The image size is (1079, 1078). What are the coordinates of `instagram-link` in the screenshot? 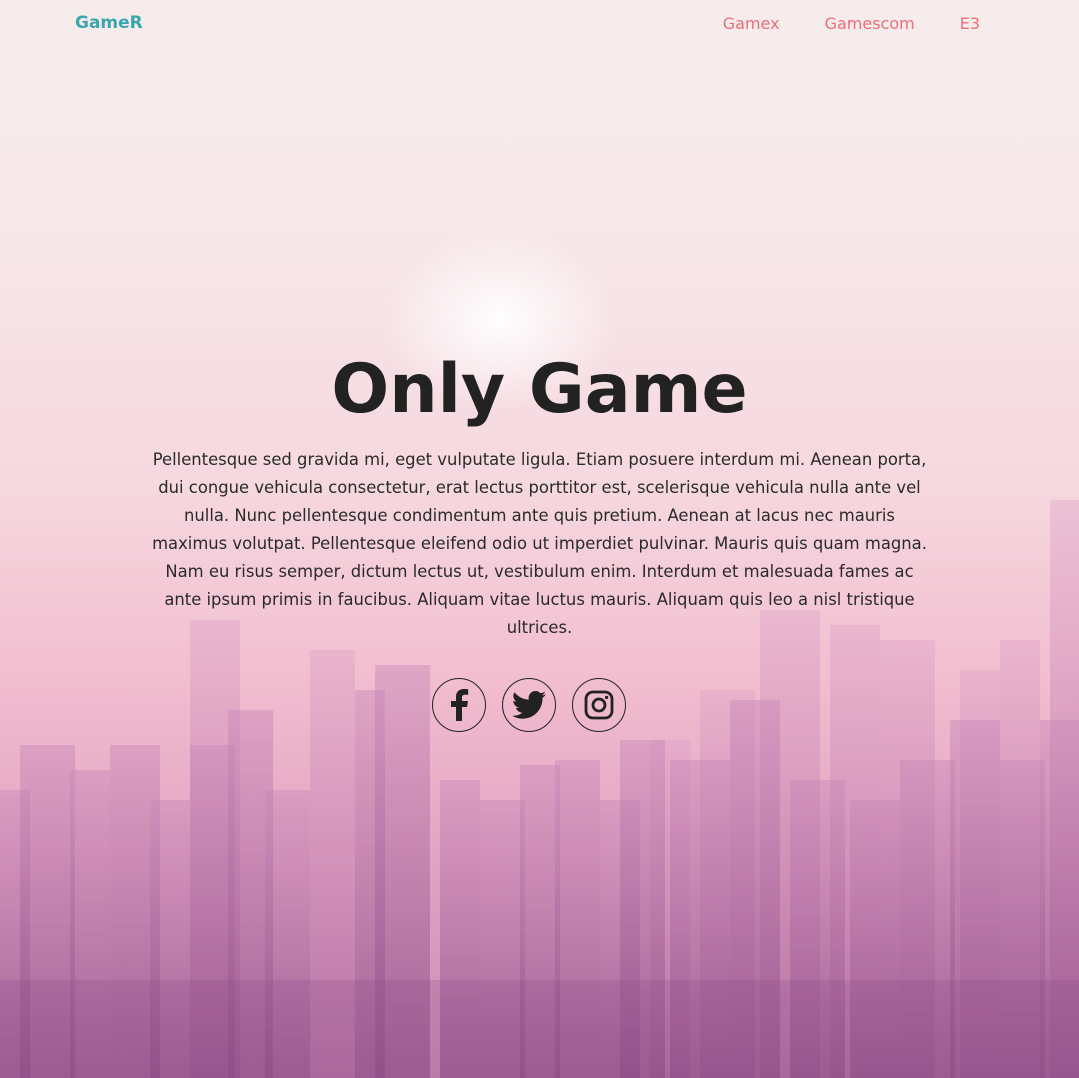 It's located at (599, 705).